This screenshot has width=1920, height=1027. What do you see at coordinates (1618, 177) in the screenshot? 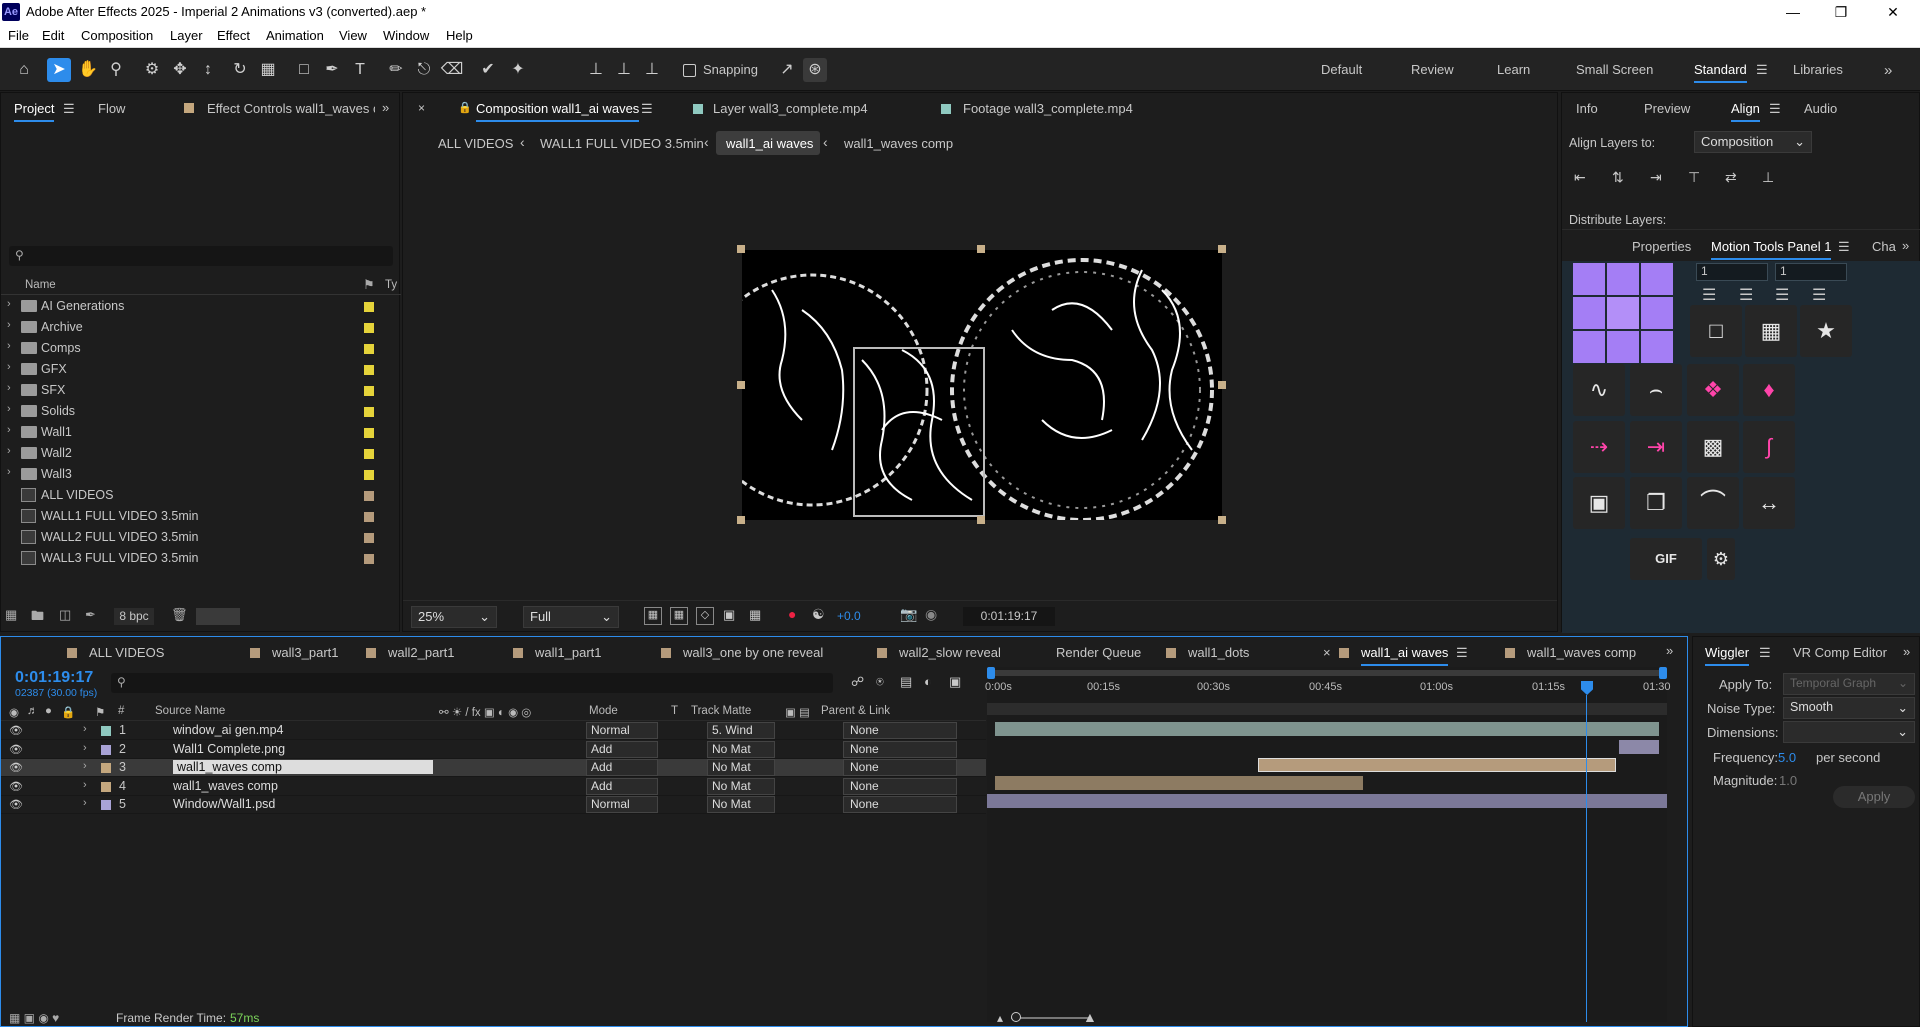
I see `align-hcenter-icon: ⇅` at bounding box center [1618, 177].